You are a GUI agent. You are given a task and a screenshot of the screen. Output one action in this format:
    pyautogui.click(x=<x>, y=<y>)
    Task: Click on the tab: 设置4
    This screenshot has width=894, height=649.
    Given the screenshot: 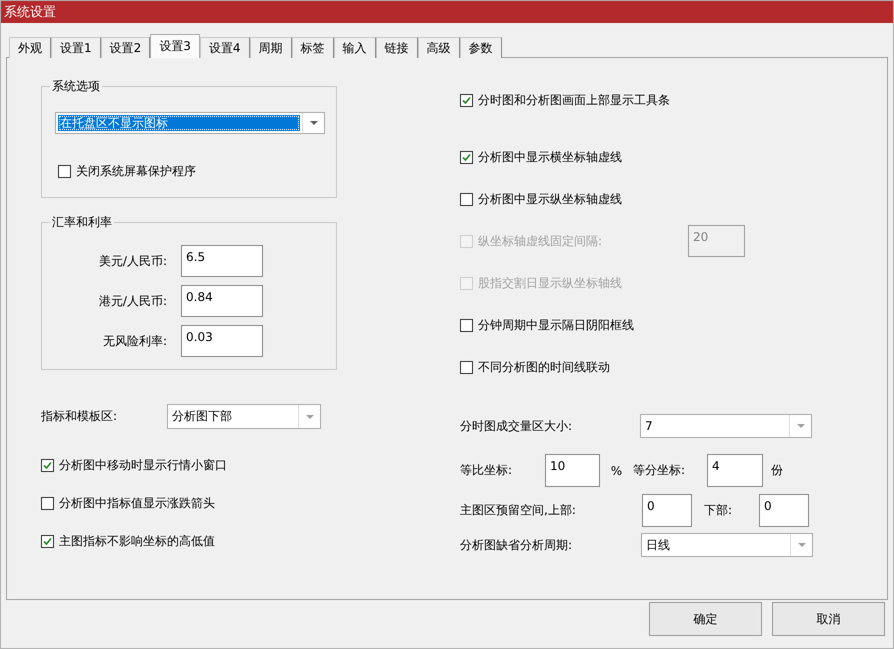 What is the action you would take?
    pyautogui.click(x=225, y=47)
    